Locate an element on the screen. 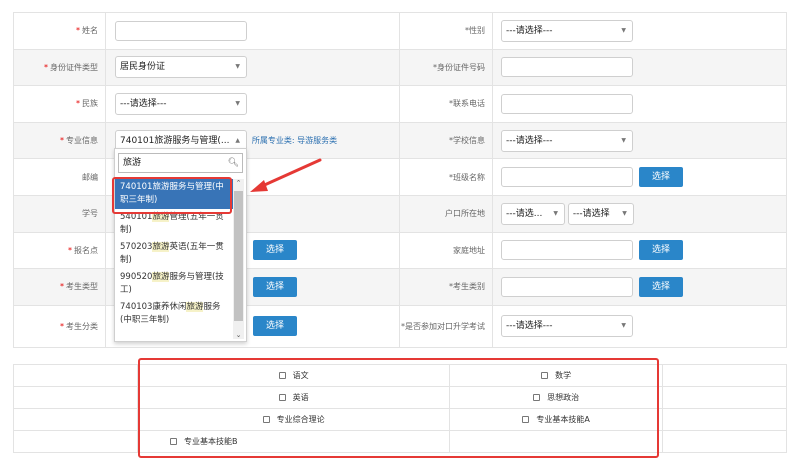 The height and width of the screenshot is (470, 800). major-option: 740101旅游服务与管理(中职三年制) is located at coordinates (174, 194).